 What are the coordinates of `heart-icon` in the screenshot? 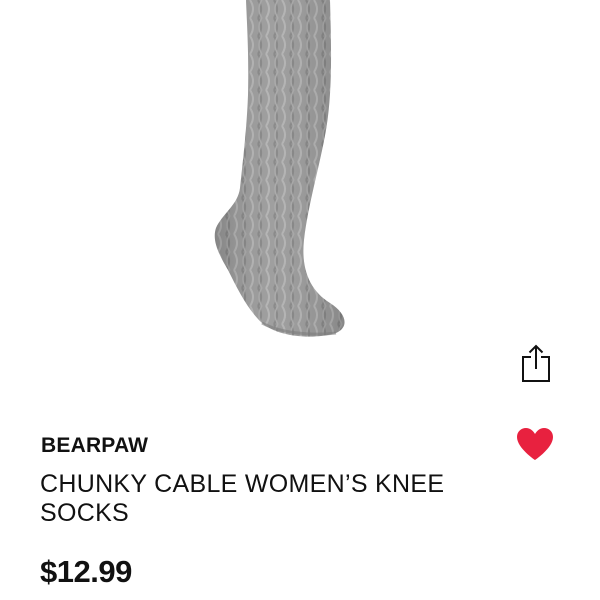 It's located at (535, 446).